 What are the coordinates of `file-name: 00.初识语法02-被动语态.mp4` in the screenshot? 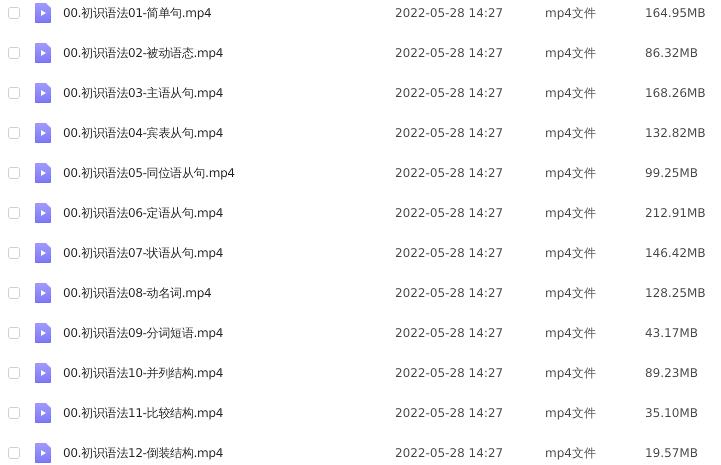 It's located at (229, 53).